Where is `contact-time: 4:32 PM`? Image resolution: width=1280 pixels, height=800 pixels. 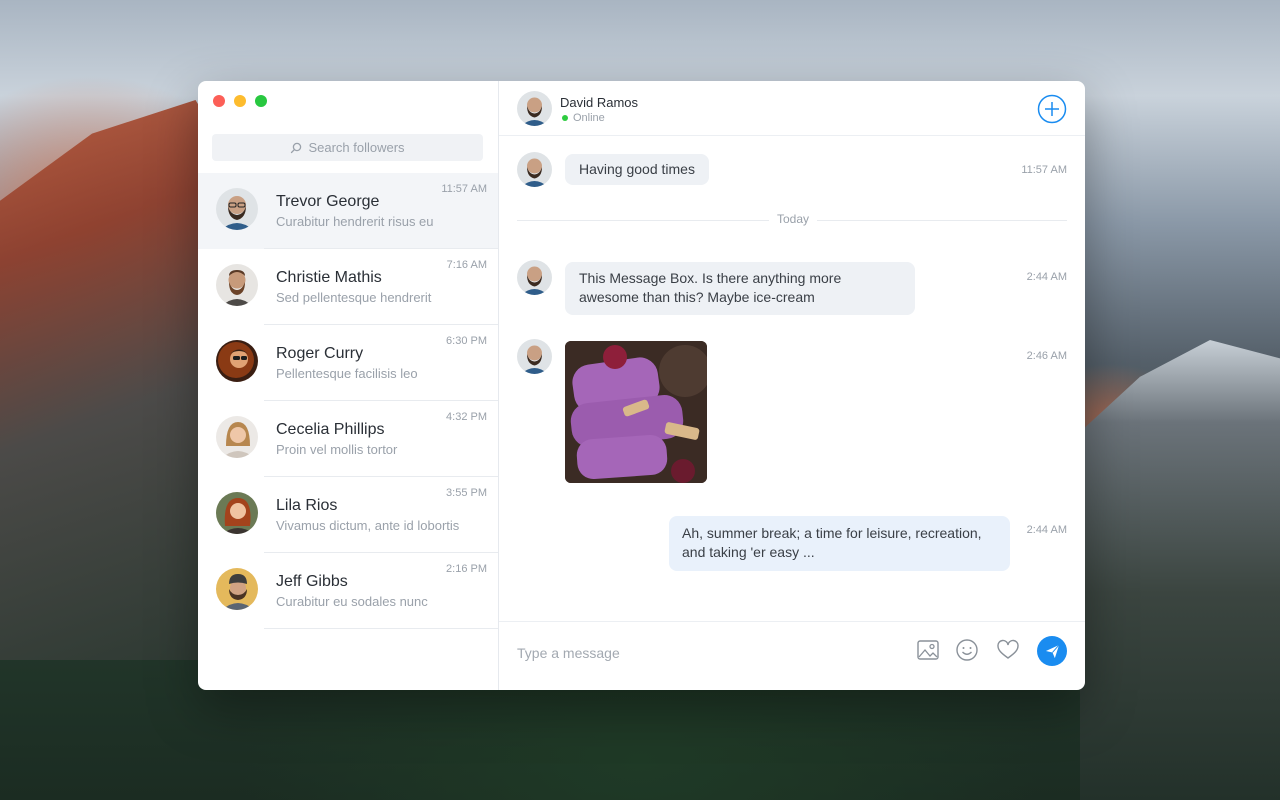
contact-time: 4:32 PM is located at coordinates (466, 417).